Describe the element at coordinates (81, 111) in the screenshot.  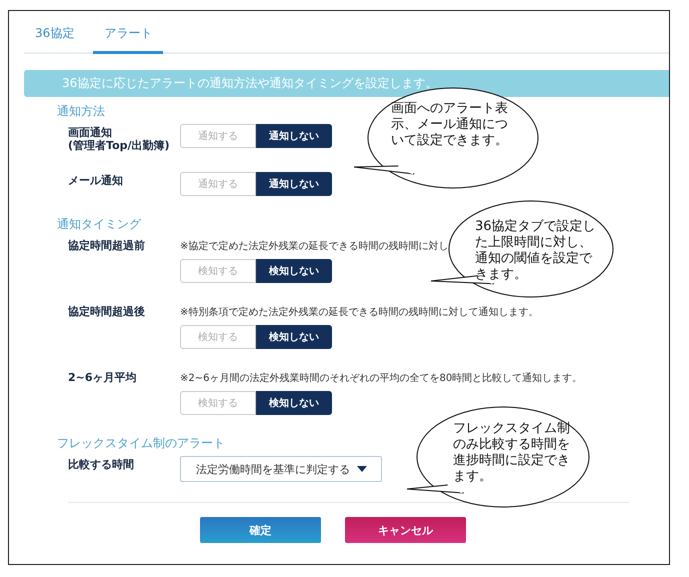
I see `section-title: 通知方法` at that location.